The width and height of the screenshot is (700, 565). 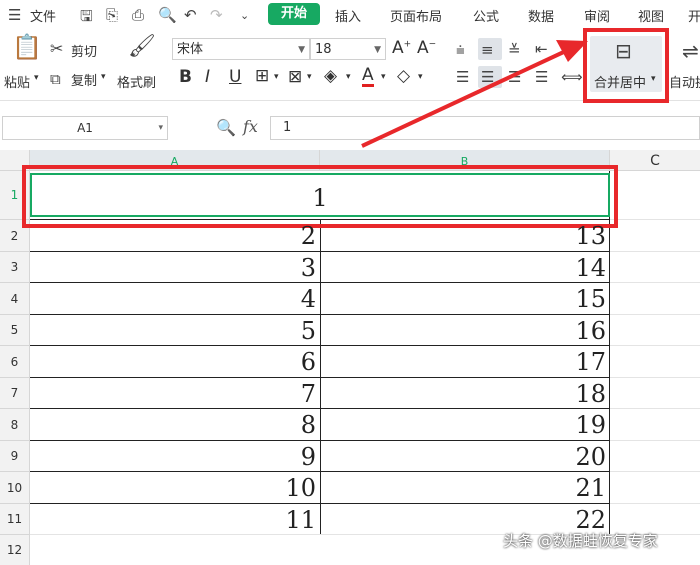 What do you see at coordinates (572, 51) in the screenshot?
I see `arrow-head` at bounding box center [572, 51].